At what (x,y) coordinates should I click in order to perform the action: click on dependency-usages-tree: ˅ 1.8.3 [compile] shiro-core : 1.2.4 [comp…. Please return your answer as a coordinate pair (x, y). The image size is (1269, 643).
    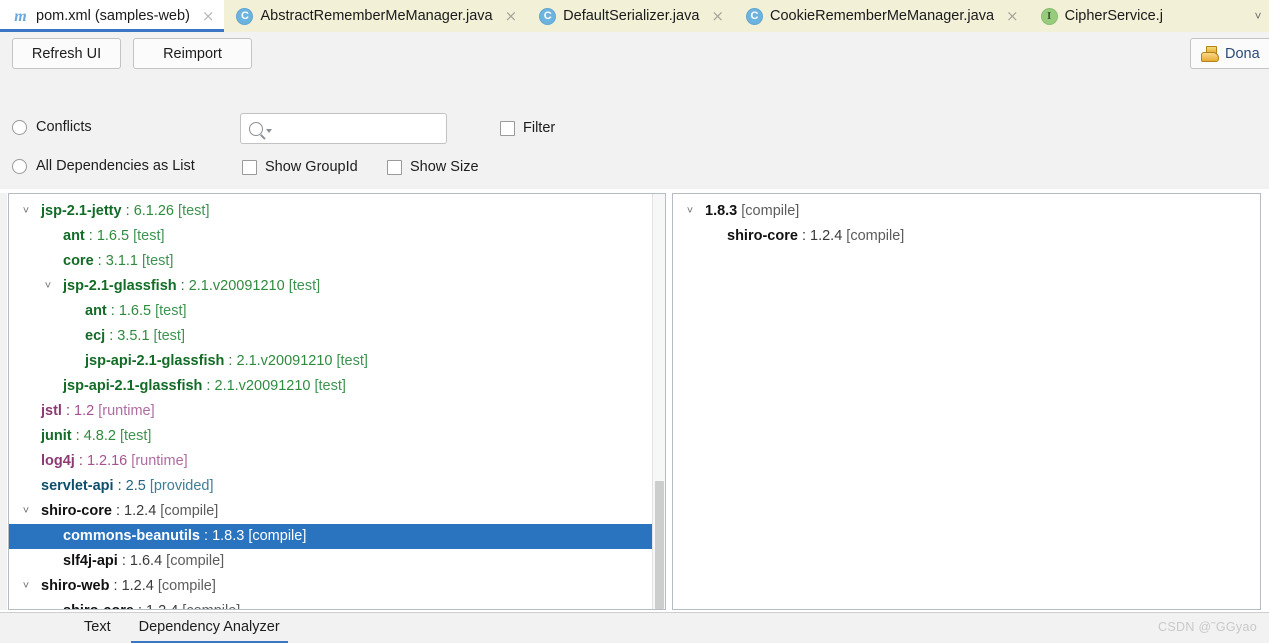
    Looking at the image, I should click on (966, 221).